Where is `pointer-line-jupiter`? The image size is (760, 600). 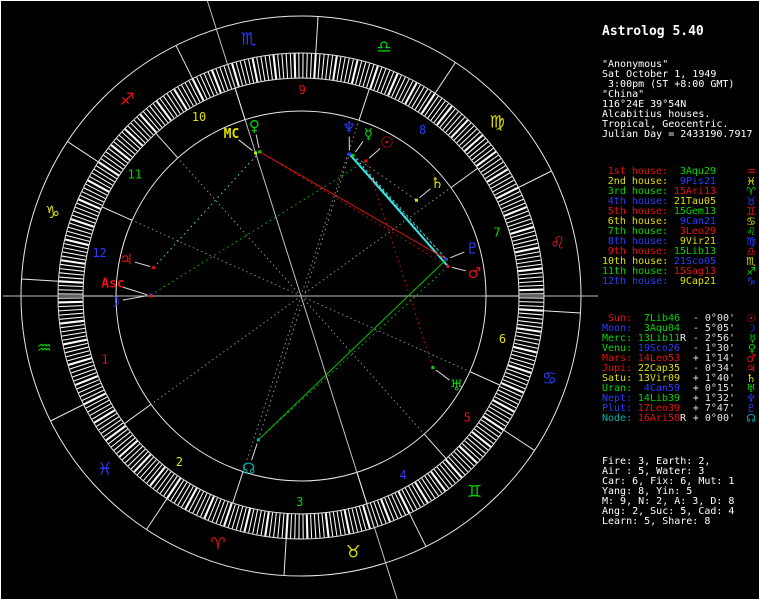 pointer-line-jupiter is located at coordinates (142, 264).